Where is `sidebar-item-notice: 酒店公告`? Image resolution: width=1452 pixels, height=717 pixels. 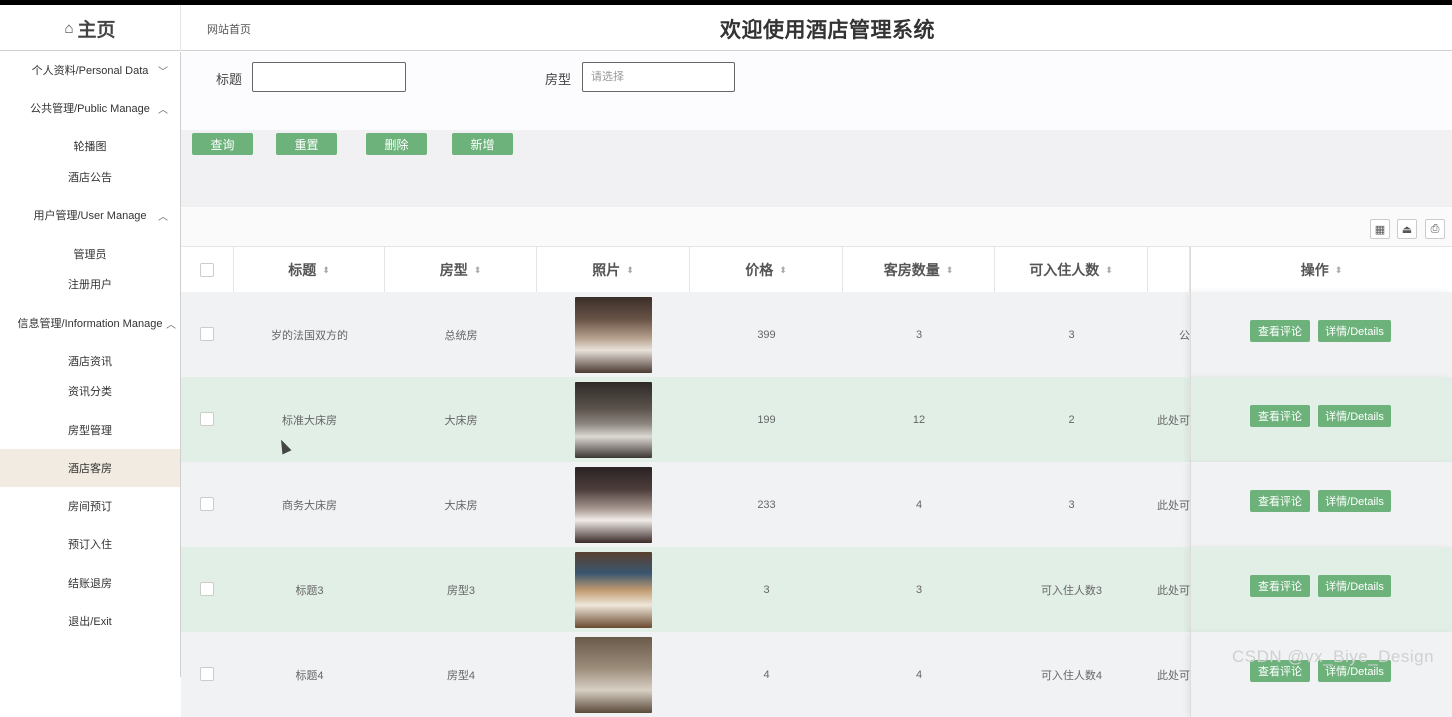
sidebar-item-notice: 酒店公告 is located at coordinates (90, 177).